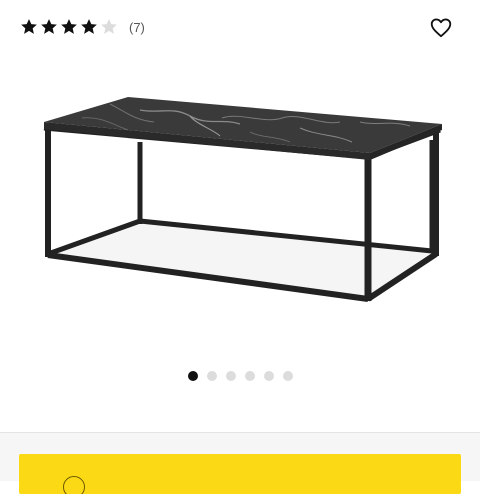 The height and width of the screenshot is (494, 480). What do you see at coordinates (240, 474) in the screenshot?
I see `add-to-cart-button` at bounding box center [240, 474].